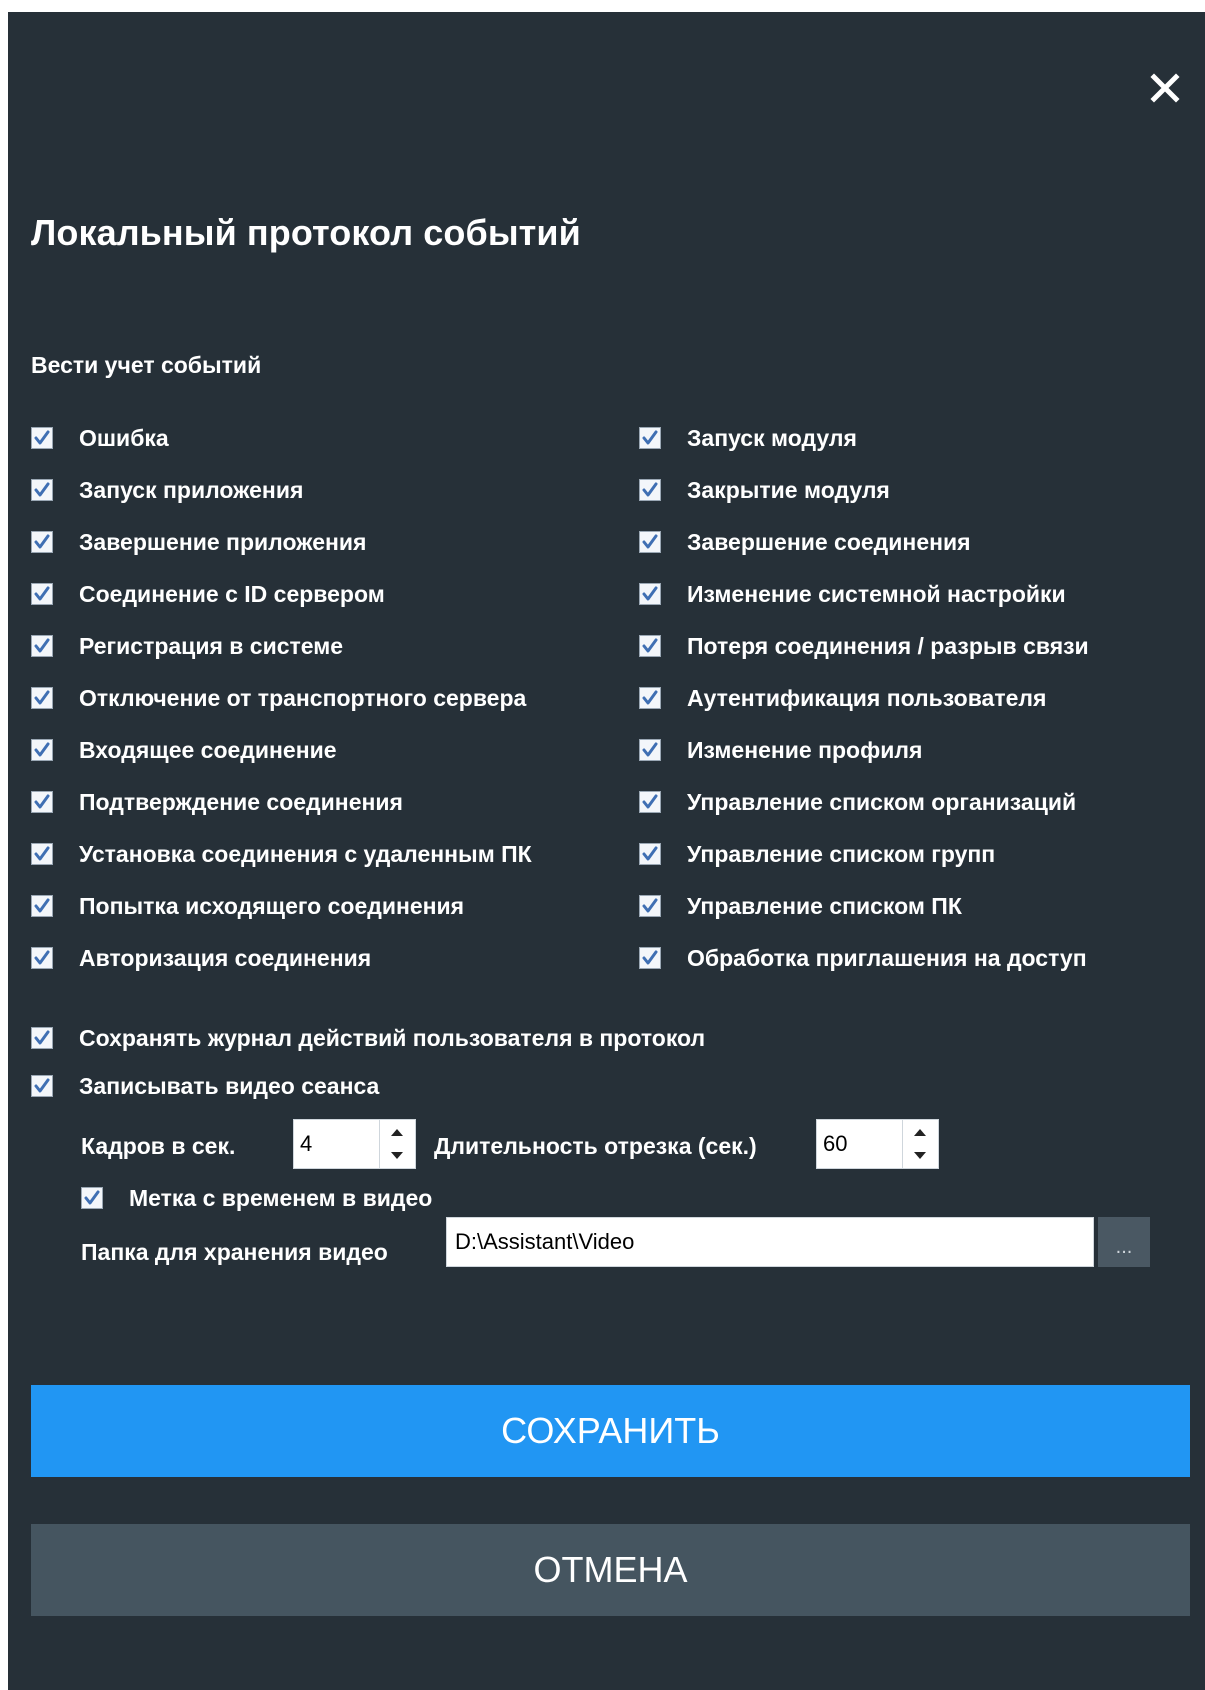 The width and height of the screenshot is (1205, 1690). I want to click on event-option: Закрытие модуля, so click(864, 490).